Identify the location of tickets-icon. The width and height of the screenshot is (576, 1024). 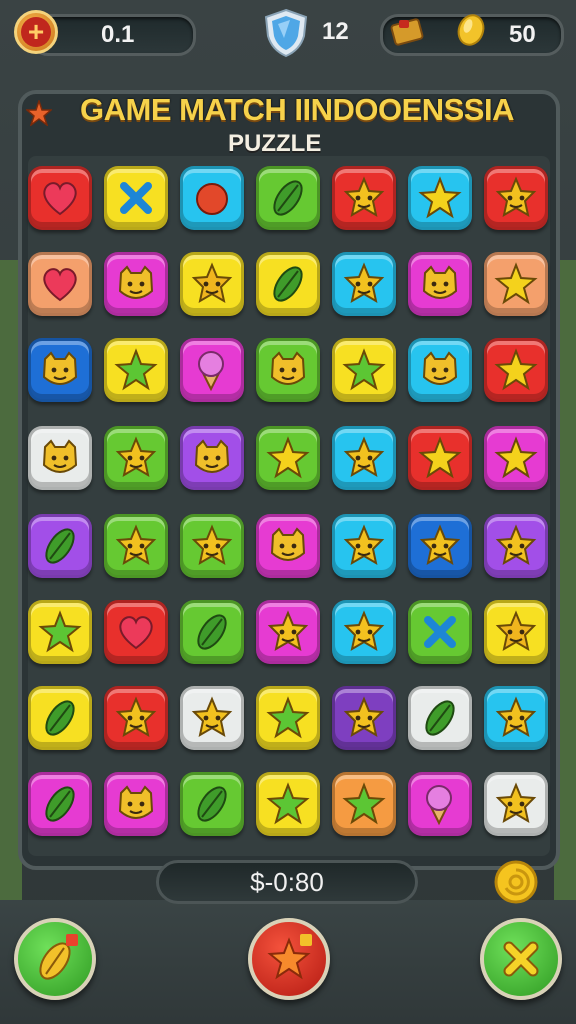
(407, 32).